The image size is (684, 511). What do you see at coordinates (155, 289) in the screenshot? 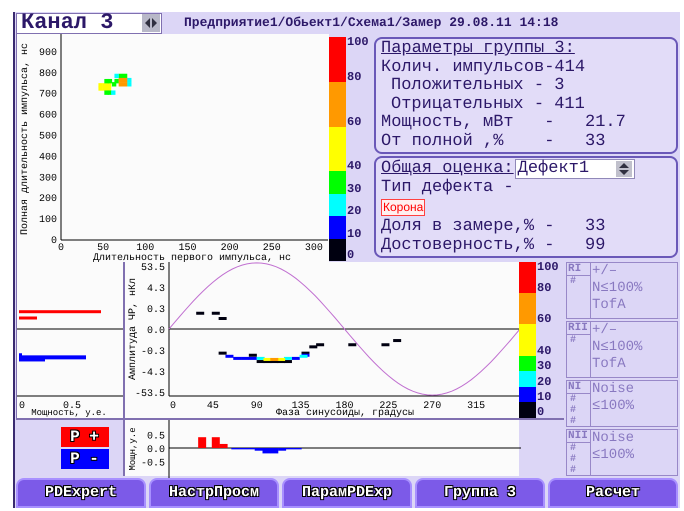
I see `y-tick-label: 4.3` at bounding box center [155, 289].